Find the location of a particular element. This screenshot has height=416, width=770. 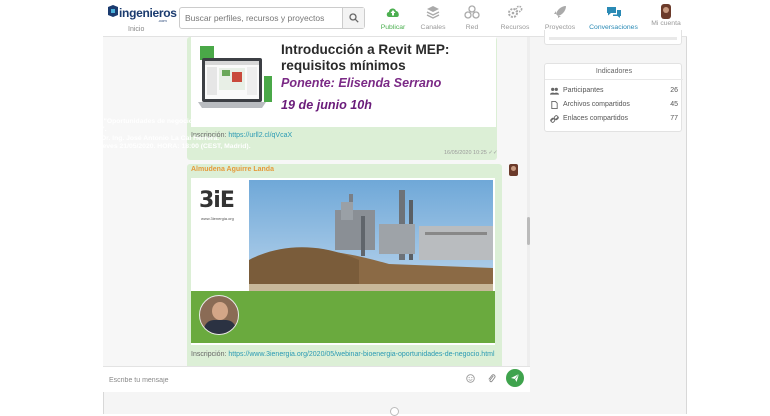

indicator-archivos: Archivos compartidos 45 is located at coordinates (614, 106).